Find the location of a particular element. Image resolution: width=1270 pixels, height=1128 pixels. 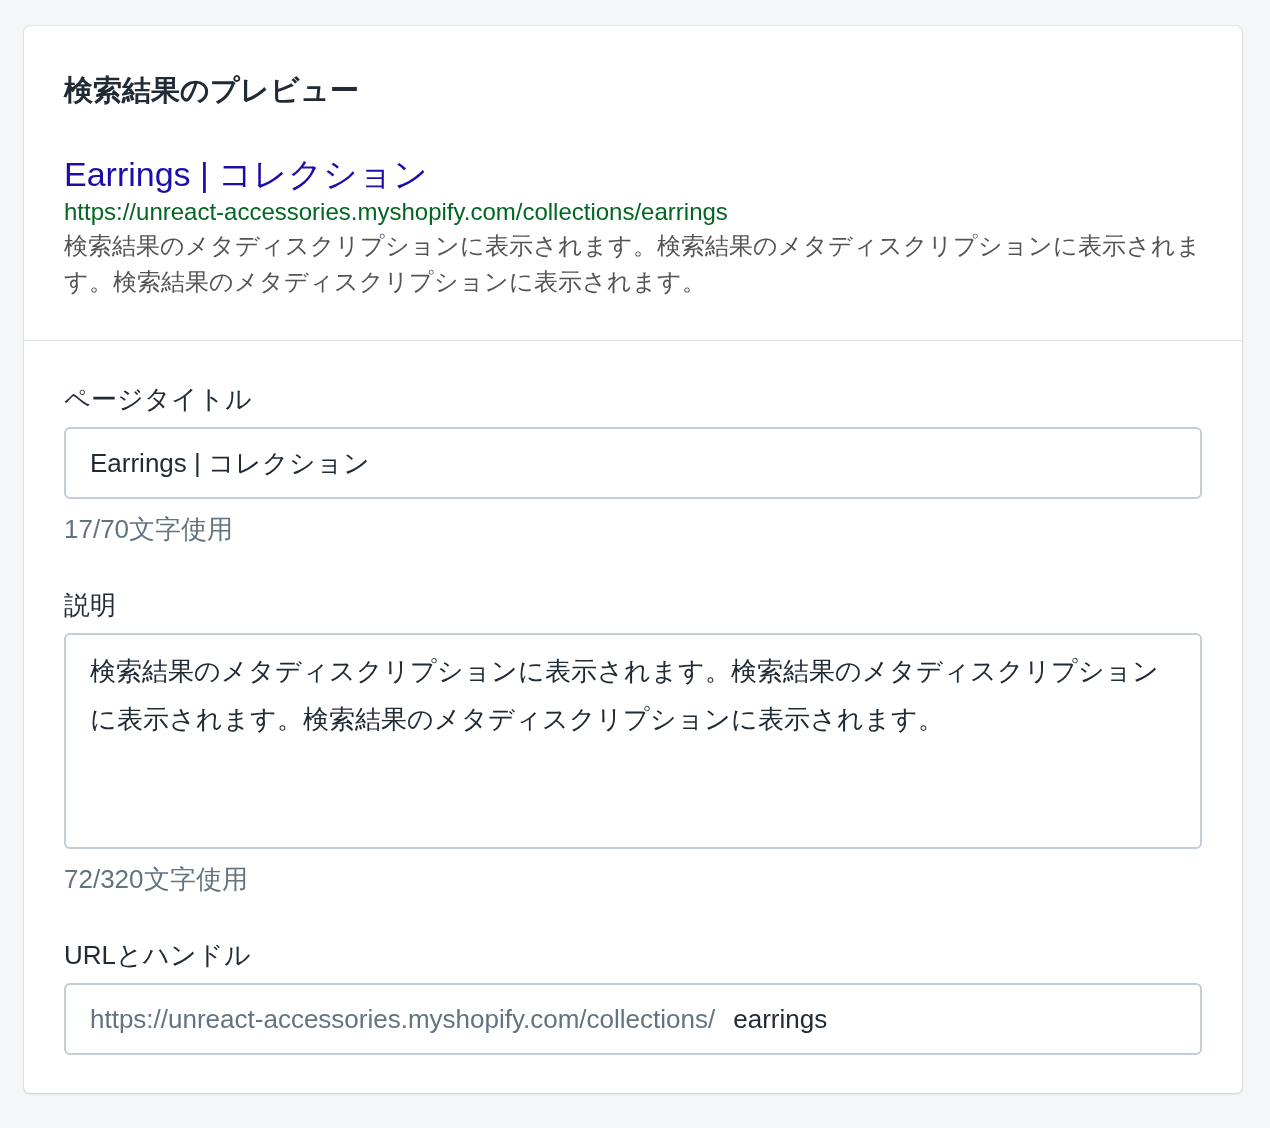

preview-title-link: Earrings | コレクション is located at coordinates (633, 174).